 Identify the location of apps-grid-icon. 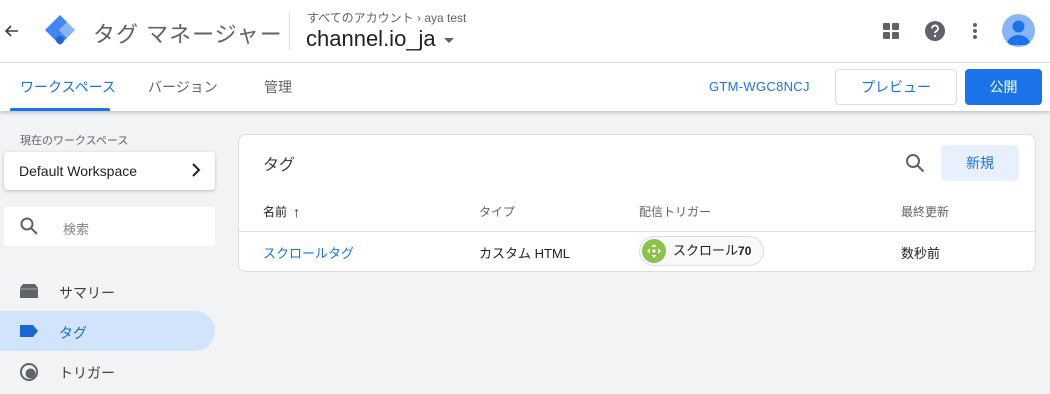
(891, 31).